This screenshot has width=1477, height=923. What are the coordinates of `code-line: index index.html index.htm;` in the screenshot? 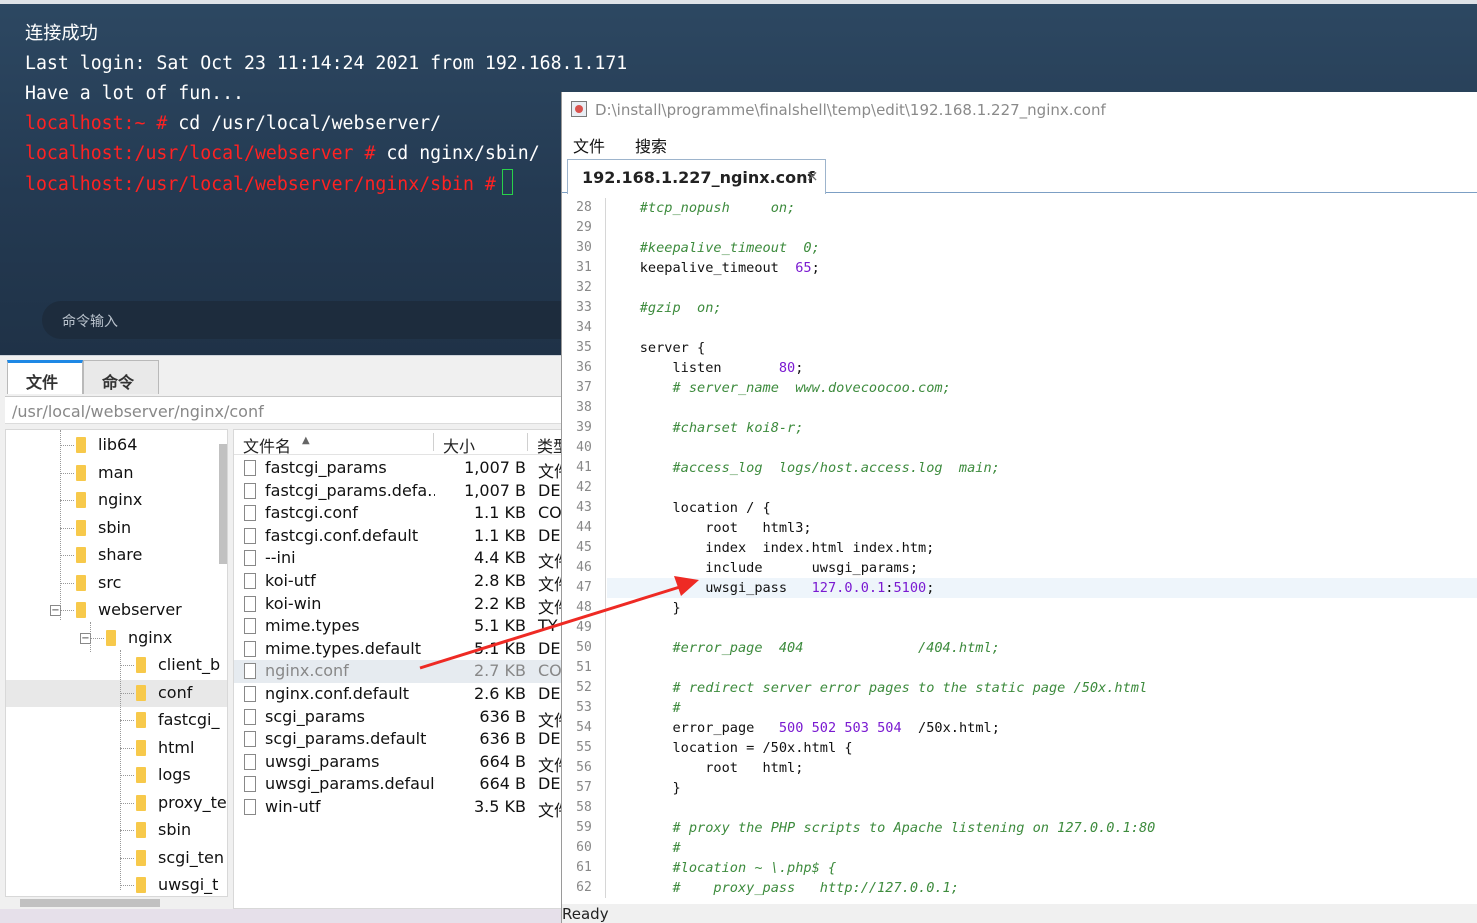 It's located at (1042, 548).